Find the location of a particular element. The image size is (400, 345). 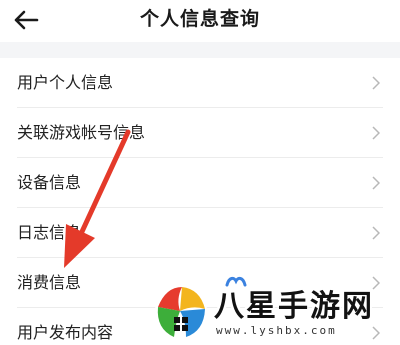

list-item-label: 用户发布内容 is located at coordinates (65, 332).